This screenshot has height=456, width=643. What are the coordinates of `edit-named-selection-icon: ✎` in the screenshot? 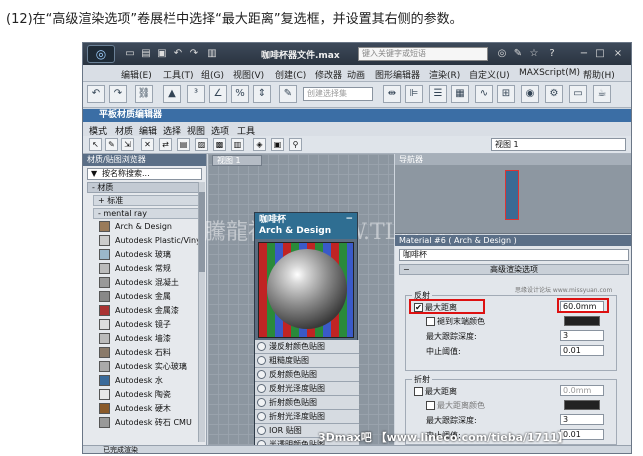 It's located at (288, 94).